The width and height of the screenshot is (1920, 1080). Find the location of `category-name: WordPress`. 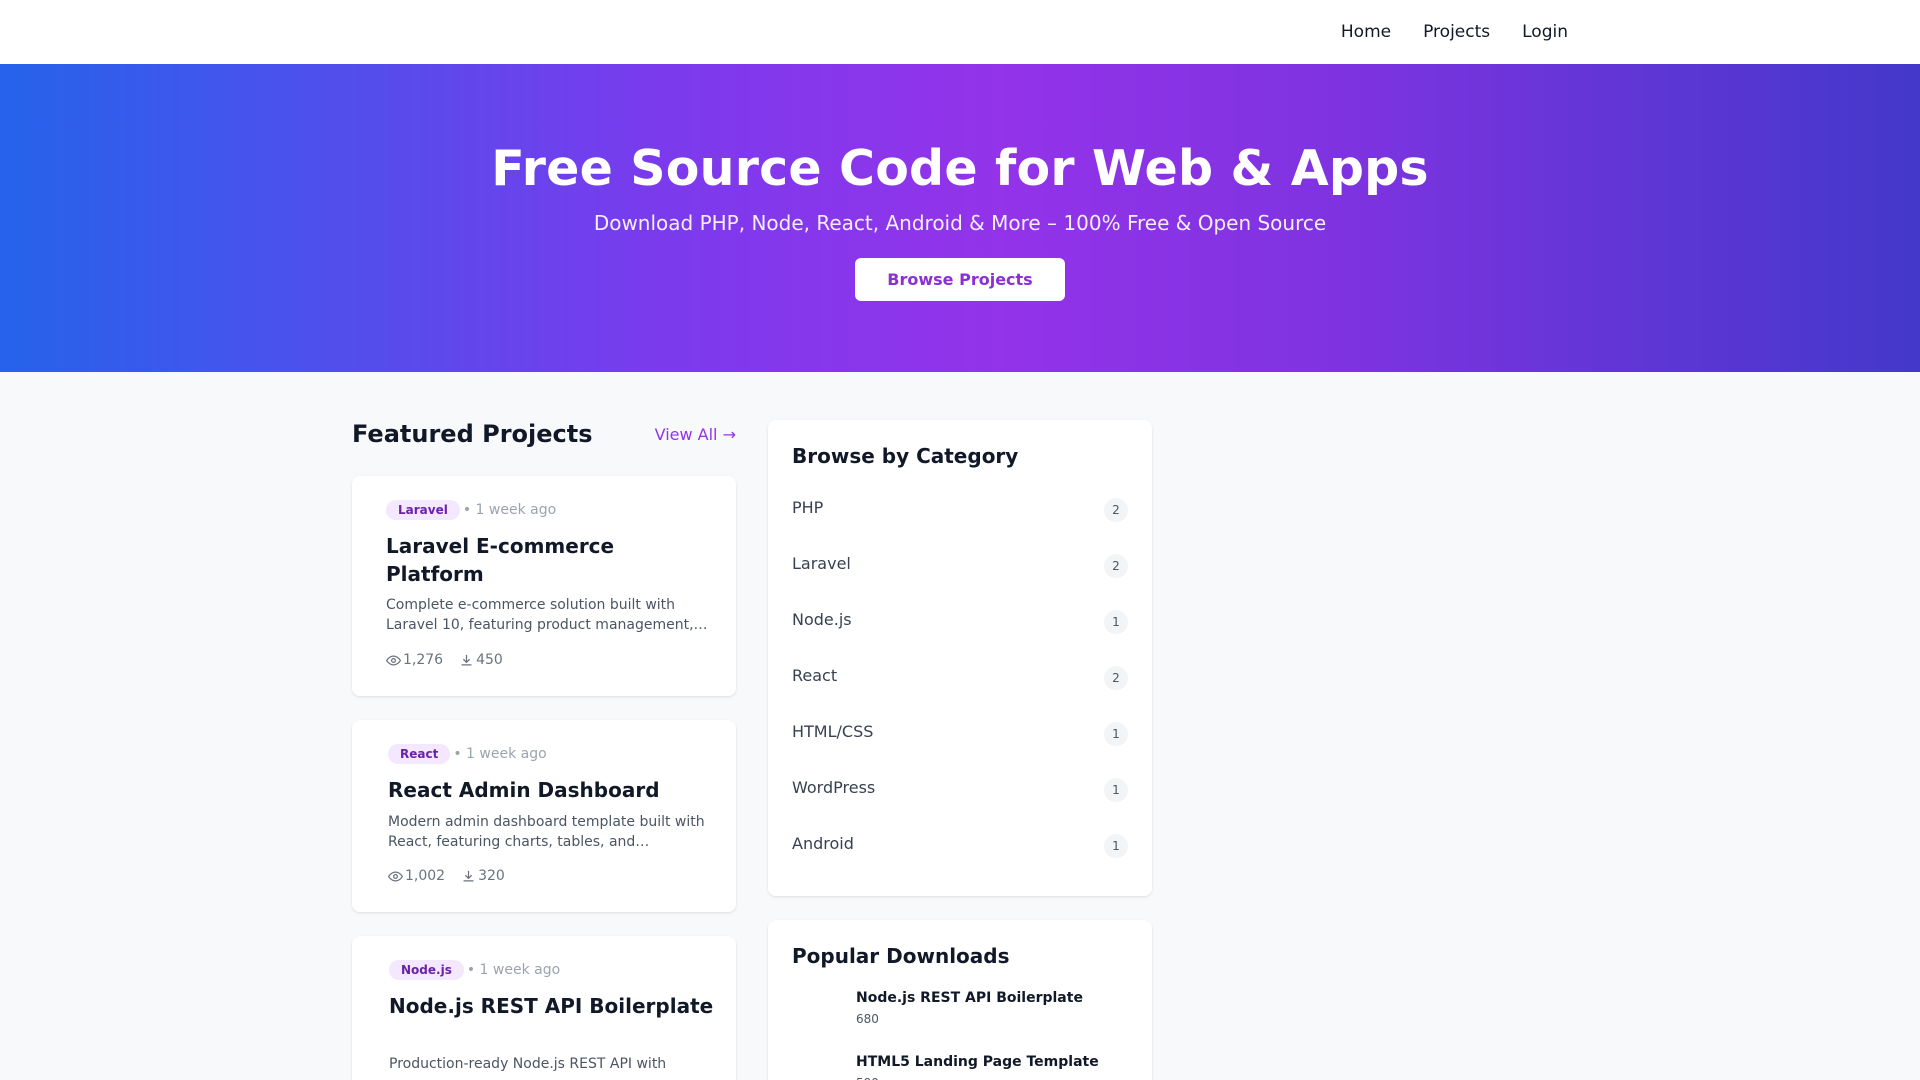

category-name: WordPress is located at coordinates (834, 787).